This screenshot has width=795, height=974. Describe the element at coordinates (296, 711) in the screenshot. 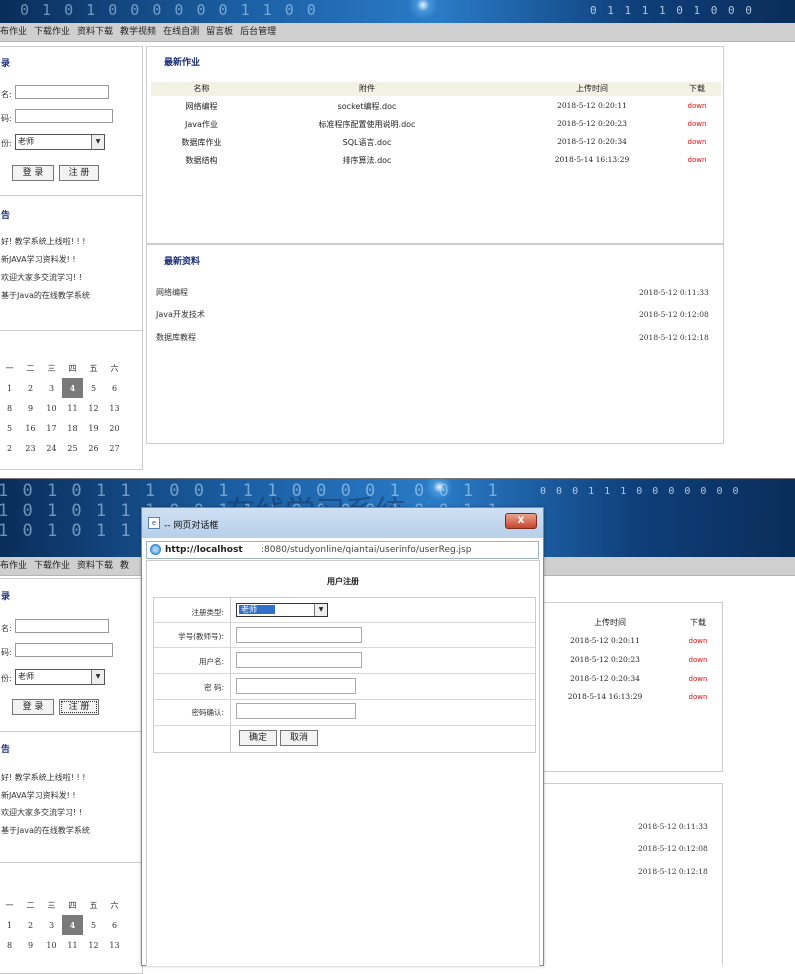

I see `reg-confirm-input` at that location.